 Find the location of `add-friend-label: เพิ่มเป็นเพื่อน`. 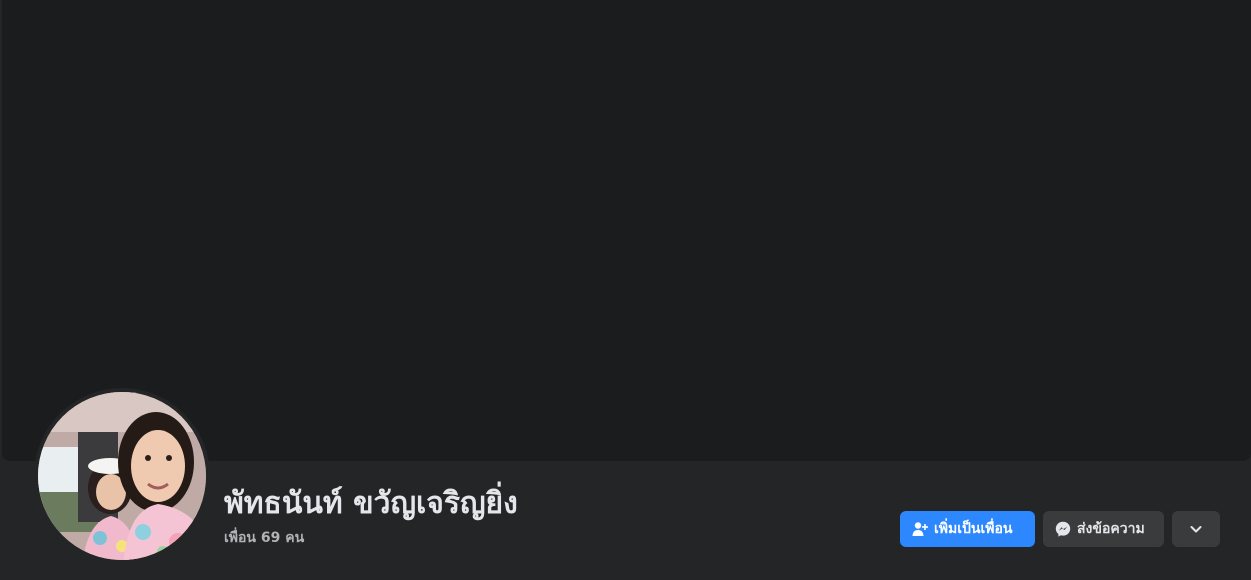

add-friend-label: เพิ่มเป็นเพื่อน is located at coordinates (973, 529).